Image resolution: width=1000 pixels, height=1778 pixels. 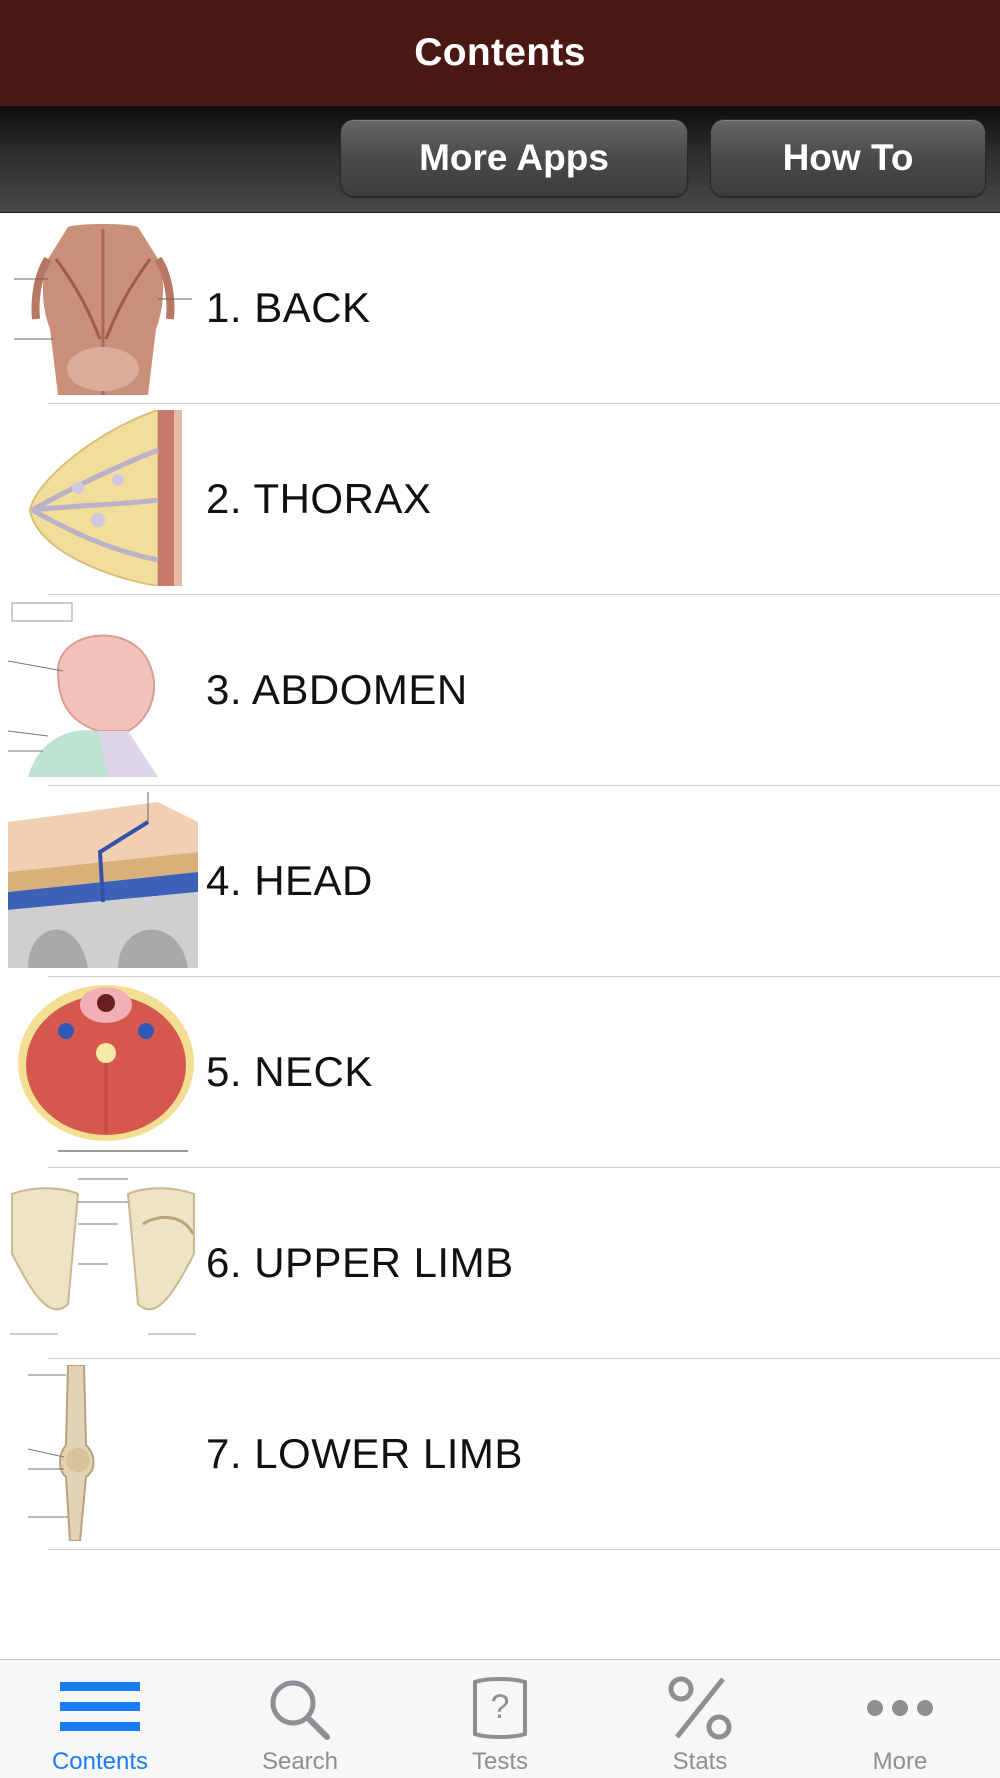 I want to click on tab-label: Stats, so click(x=700, y=1761).